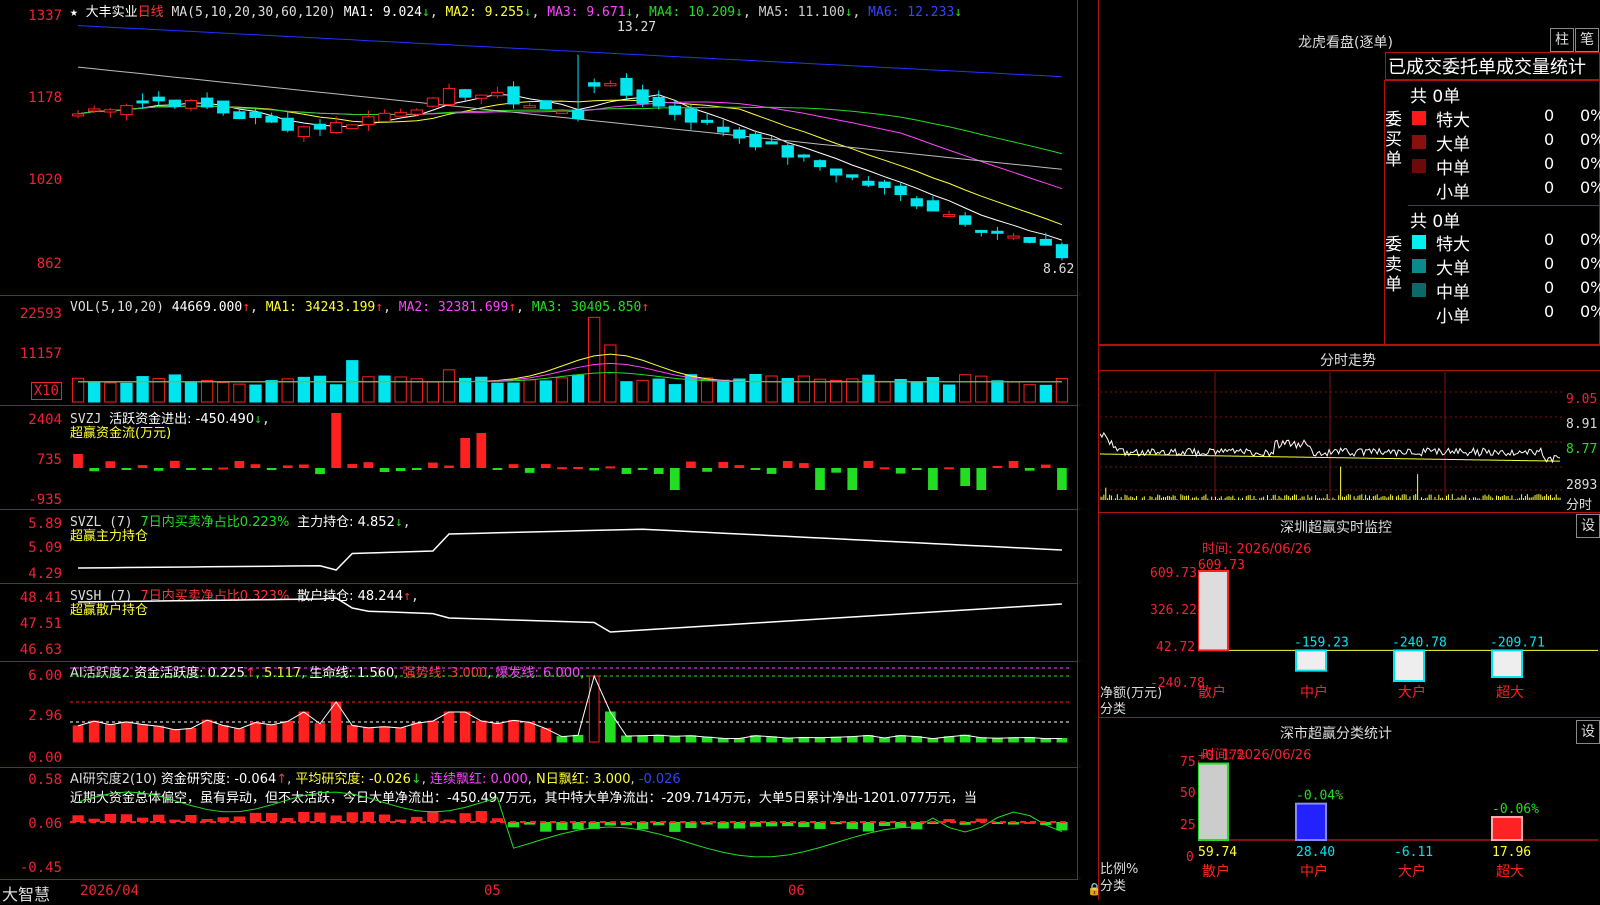 The height and width of the screenshot is (905, 1600). What do you see at coordinates (1349, 370) in the screenshot?
I see `intraday-sep` at bounding box center [1349, 370].